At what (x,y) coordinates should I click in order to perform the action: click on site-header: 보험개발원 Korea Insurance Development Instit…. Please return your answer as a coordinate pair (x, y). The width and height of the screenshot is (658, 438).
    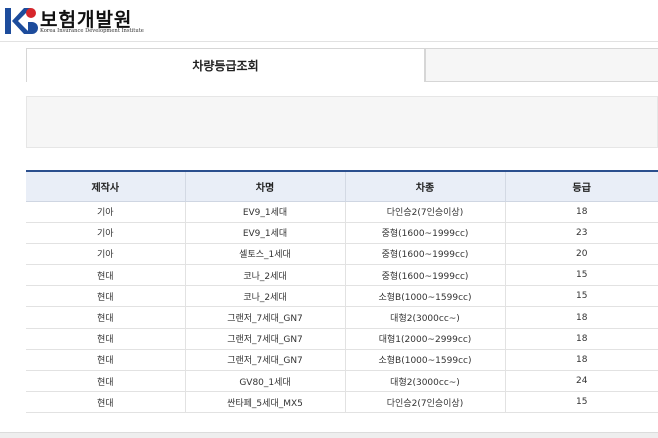
    Looking at the image, I should click on (329, 21).